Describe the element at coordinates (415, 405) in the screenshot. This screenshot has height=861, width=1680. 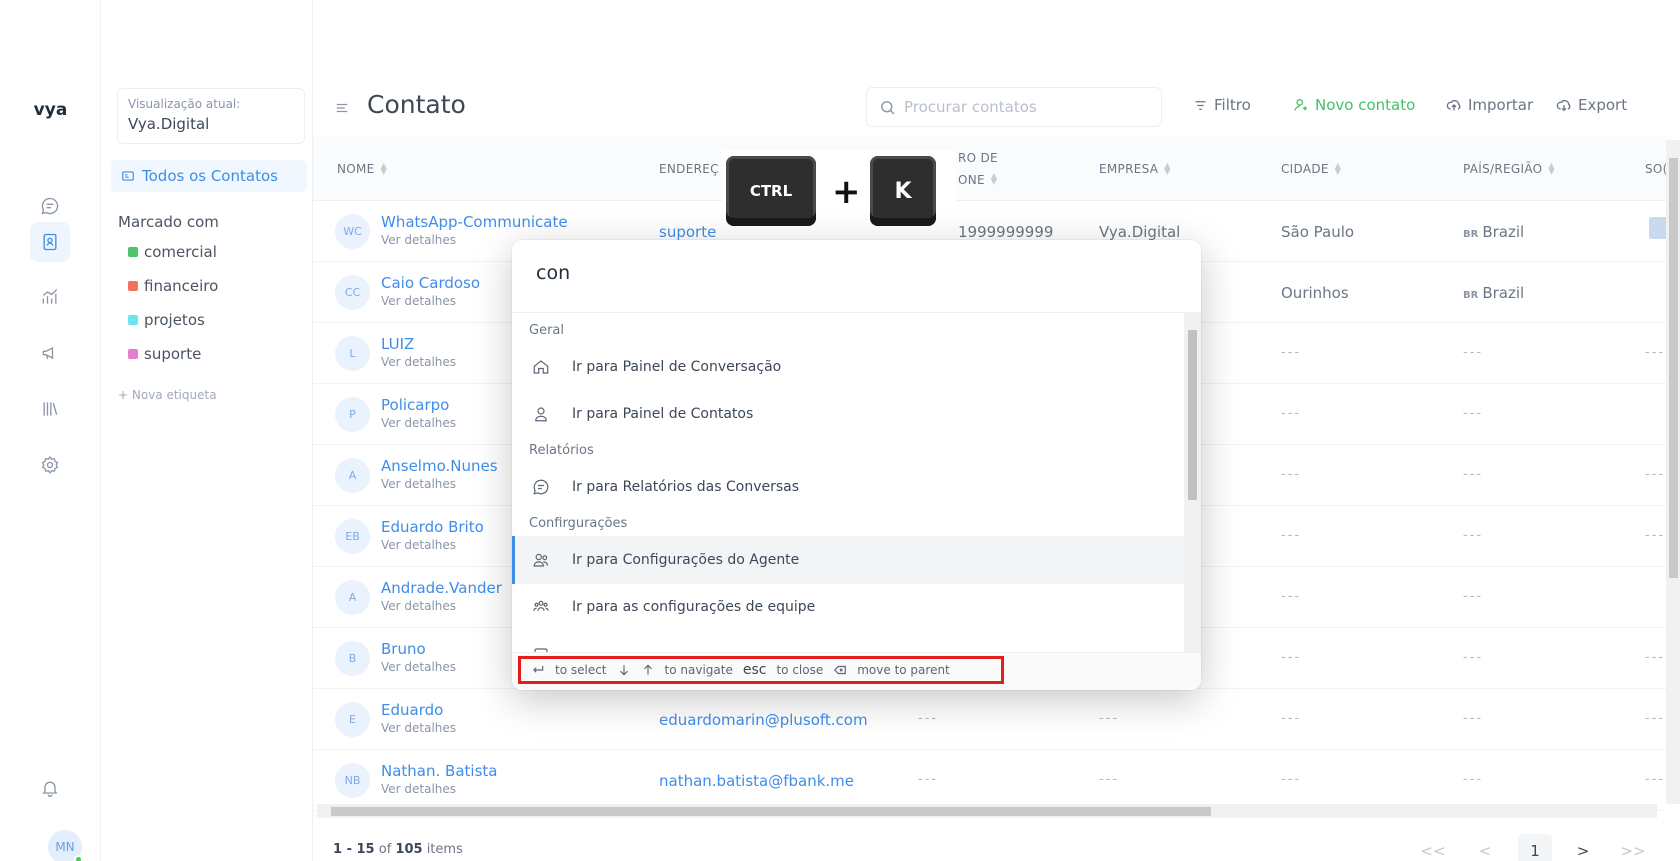
I see `contact-name-link: Policarpo` at that location.